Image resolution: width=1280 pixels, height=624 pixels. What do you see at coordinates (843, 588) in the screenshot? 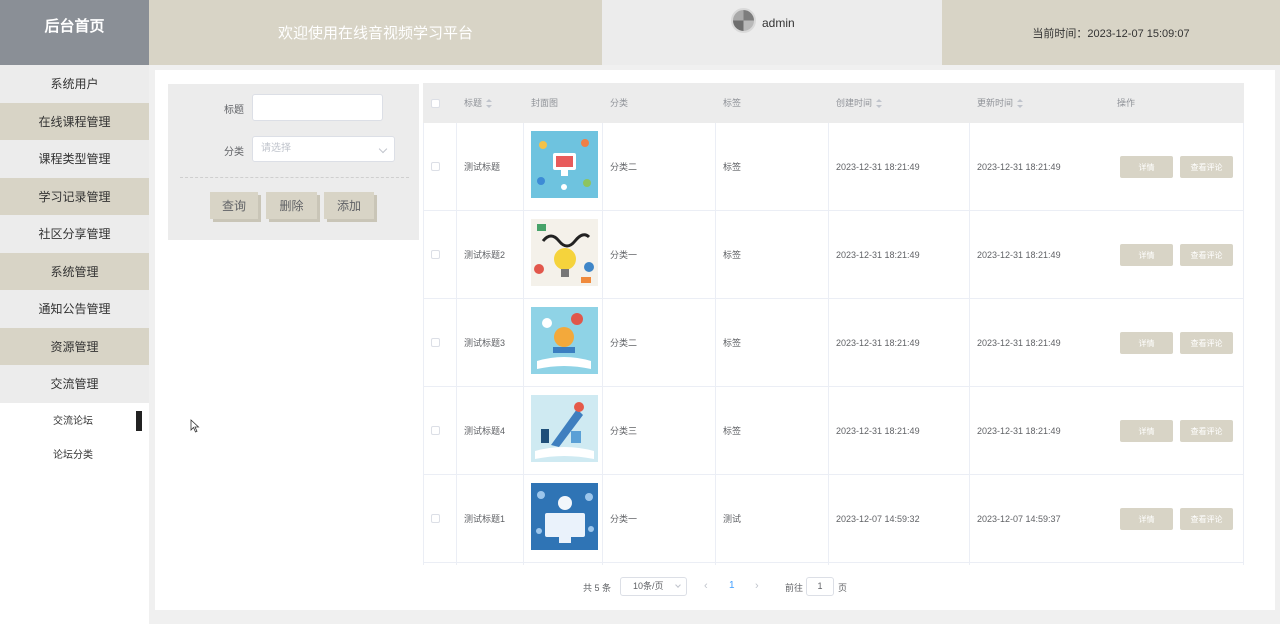
I see `page-suffix: 页` at bounding box center [843, 588].